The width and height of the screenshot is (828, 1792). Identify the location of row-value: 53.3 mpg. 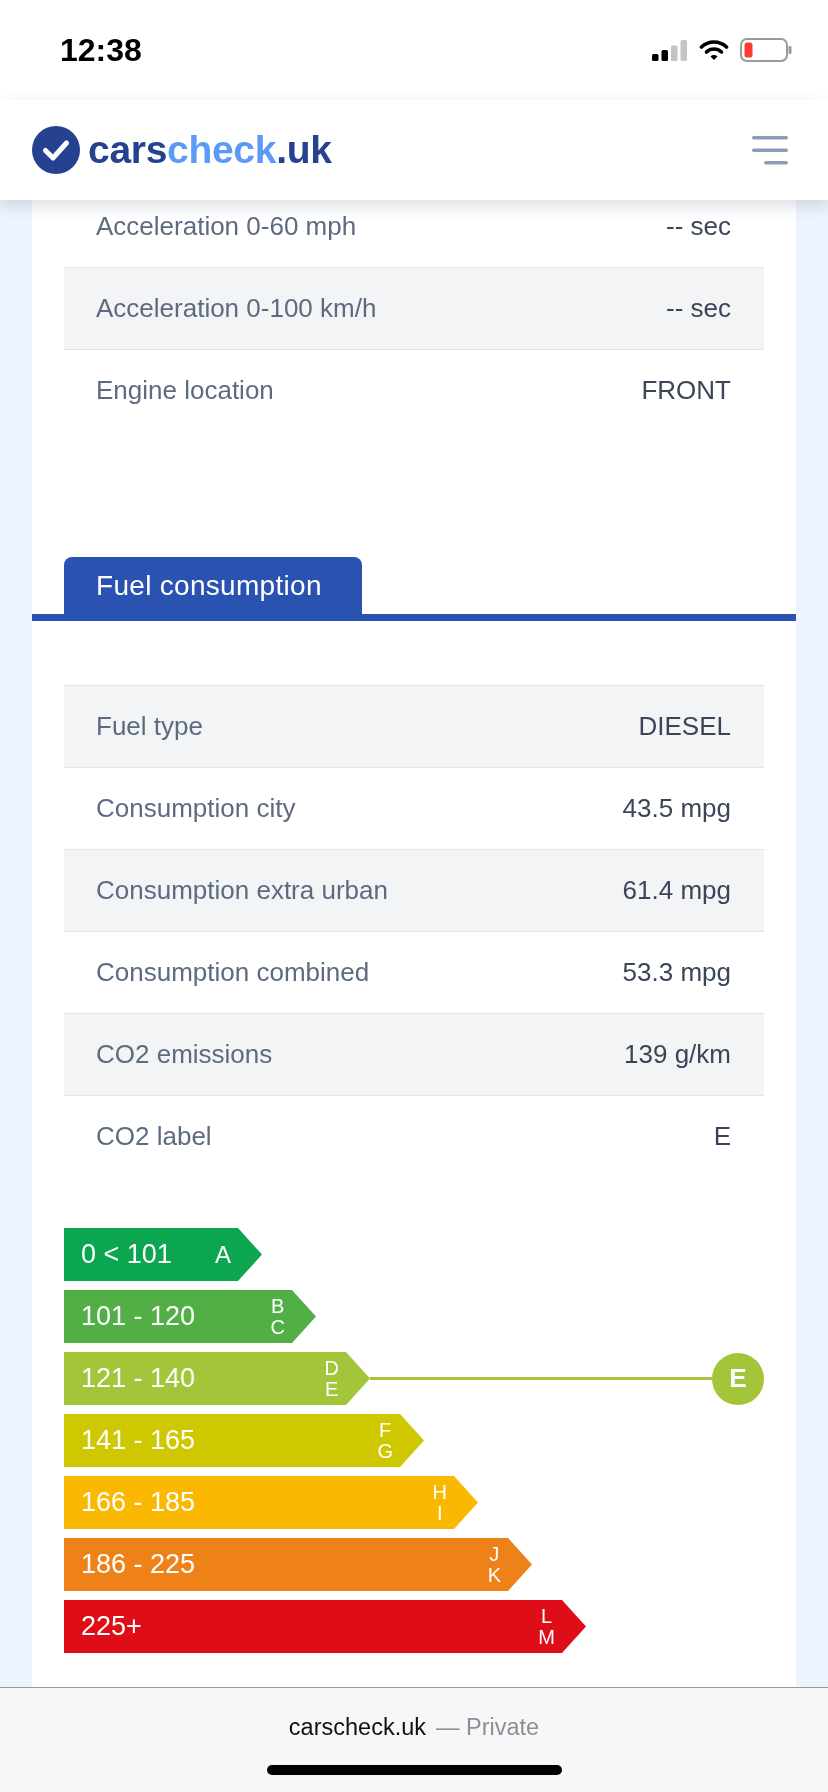
(676, 972).